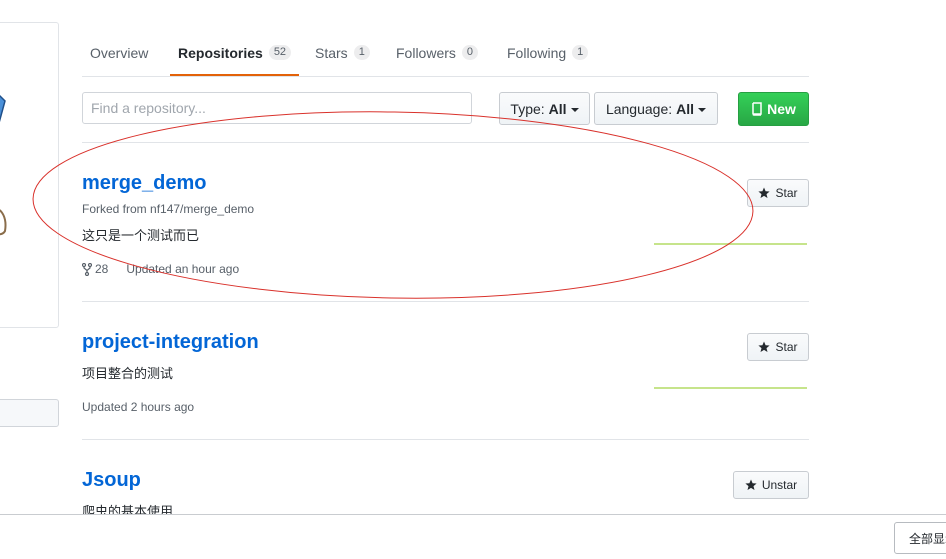  Describe the element at coordinates (685, 108) in the screenshot. I see `language-filter-value: All` at that location.